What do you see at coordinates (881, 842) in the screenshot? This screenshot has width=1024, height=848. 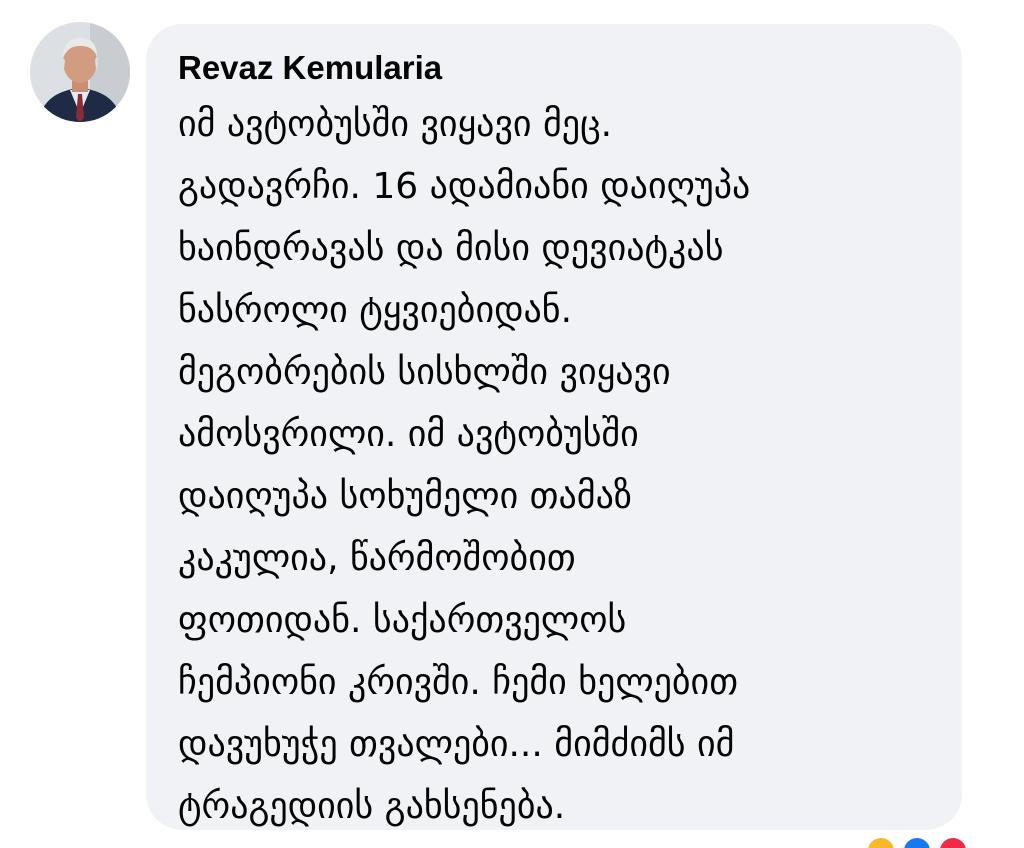 I see `haha-reaction-icon` at bounding box center [881, 842].